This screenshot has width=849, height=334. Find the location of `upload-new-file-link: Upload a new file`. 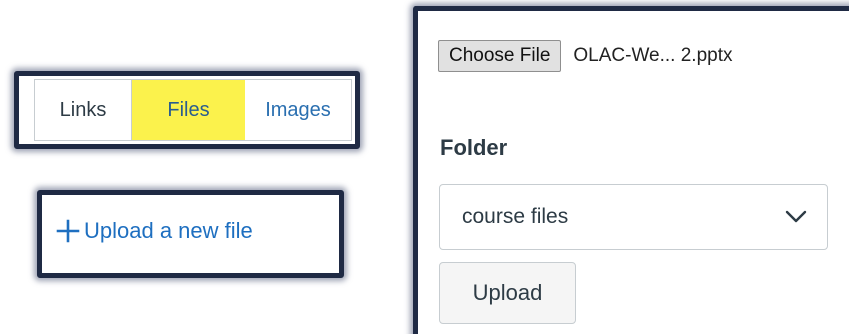

upload-new-file-link: Upload a new file is located at coordinates (154, 231).